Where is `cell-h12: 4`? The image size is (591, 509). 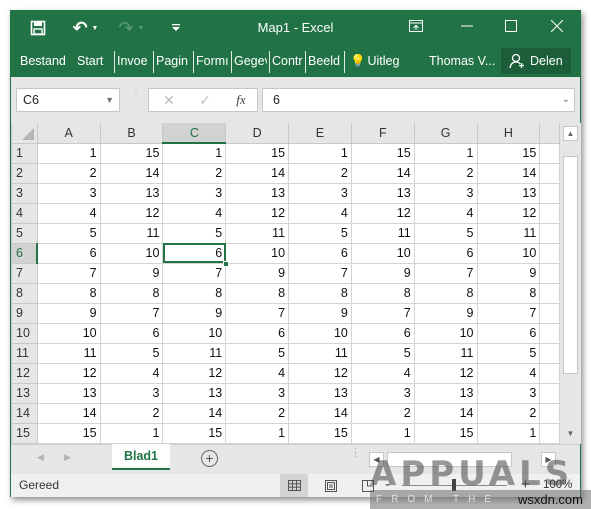 cell-h12: 4 is located at coordinates (508, 373).